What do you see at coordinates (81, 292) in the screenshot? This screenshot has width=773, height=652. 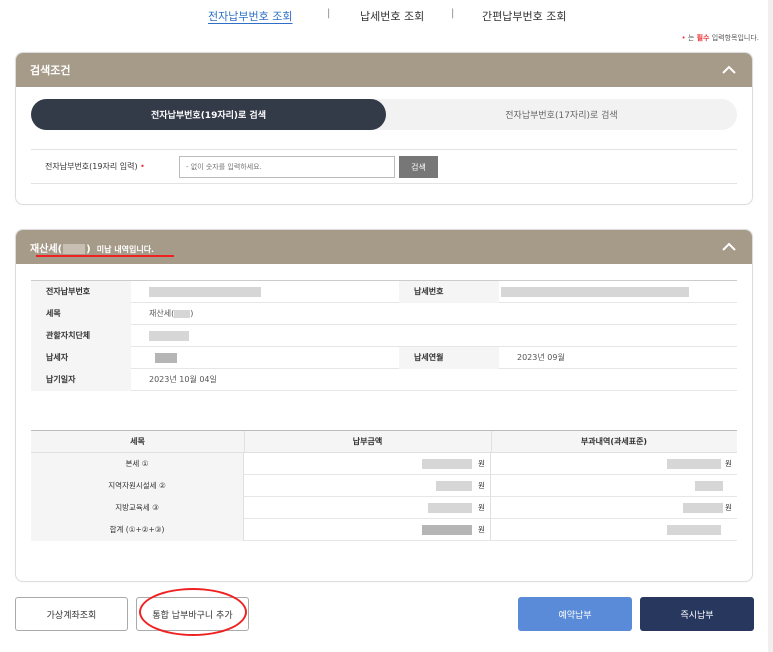 I see `elec-no-label: 전자납부번호` at bounding box center [81, 292].